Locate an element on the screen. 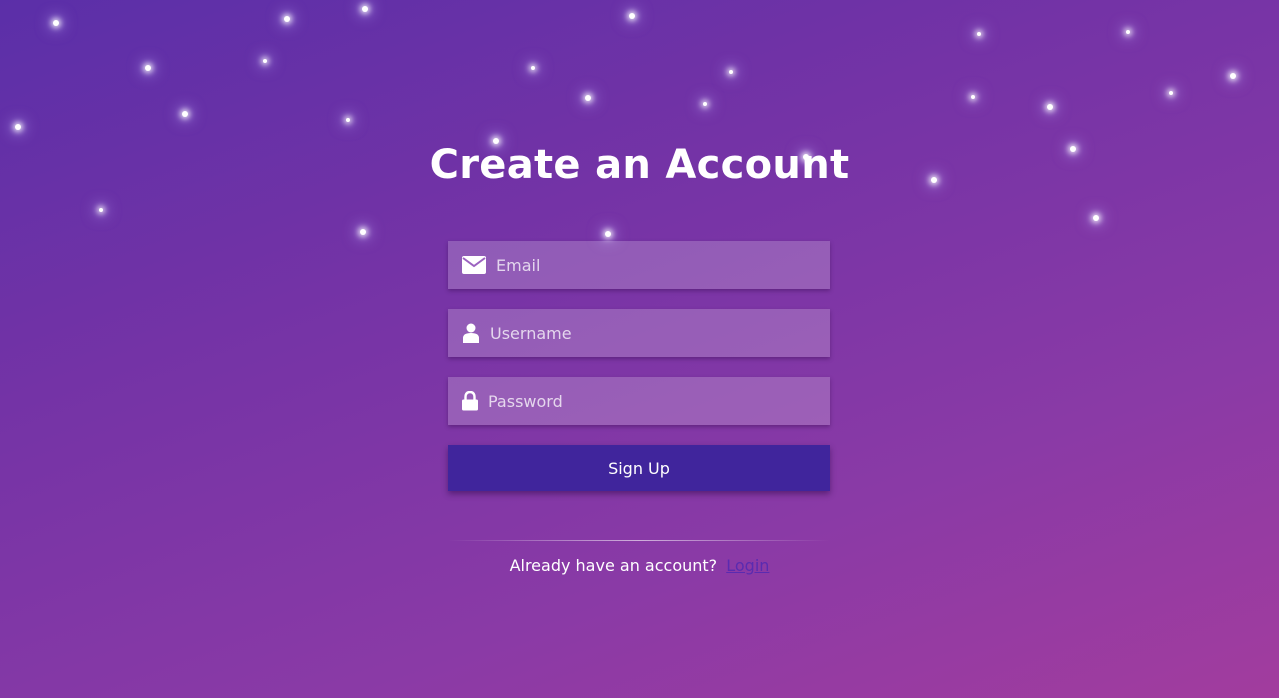 The image size is (1279, 698). divider is located at coordinates (639, 540).